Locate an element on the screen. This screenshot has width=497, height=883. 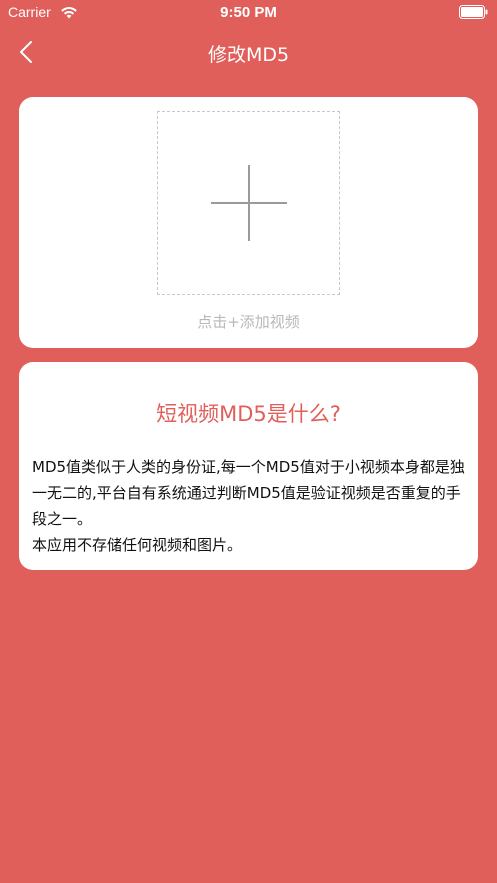
page-title: 修改MD5 is located at coordinates (248, 55).